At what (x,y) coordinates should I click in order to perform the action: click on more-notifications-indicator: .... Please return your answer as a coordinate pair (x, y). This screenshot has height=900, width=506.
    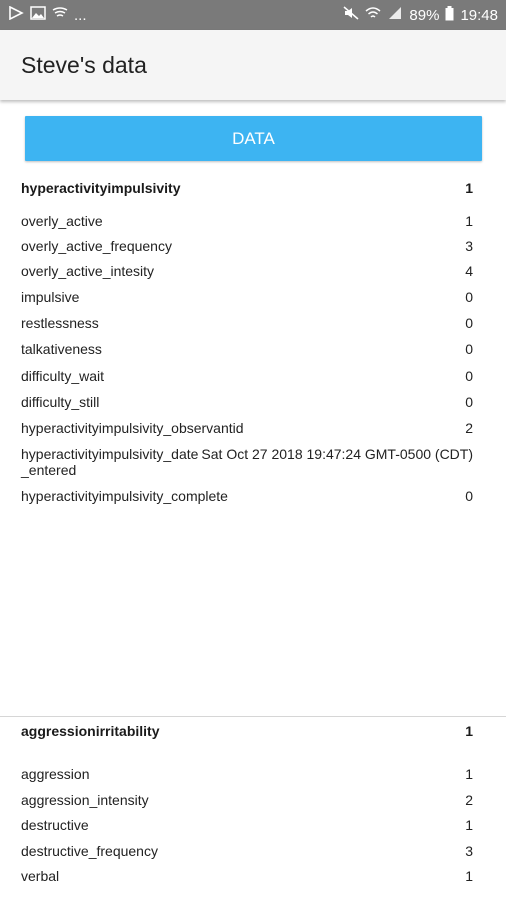
    Looking at the image, I should click on (80, 15).